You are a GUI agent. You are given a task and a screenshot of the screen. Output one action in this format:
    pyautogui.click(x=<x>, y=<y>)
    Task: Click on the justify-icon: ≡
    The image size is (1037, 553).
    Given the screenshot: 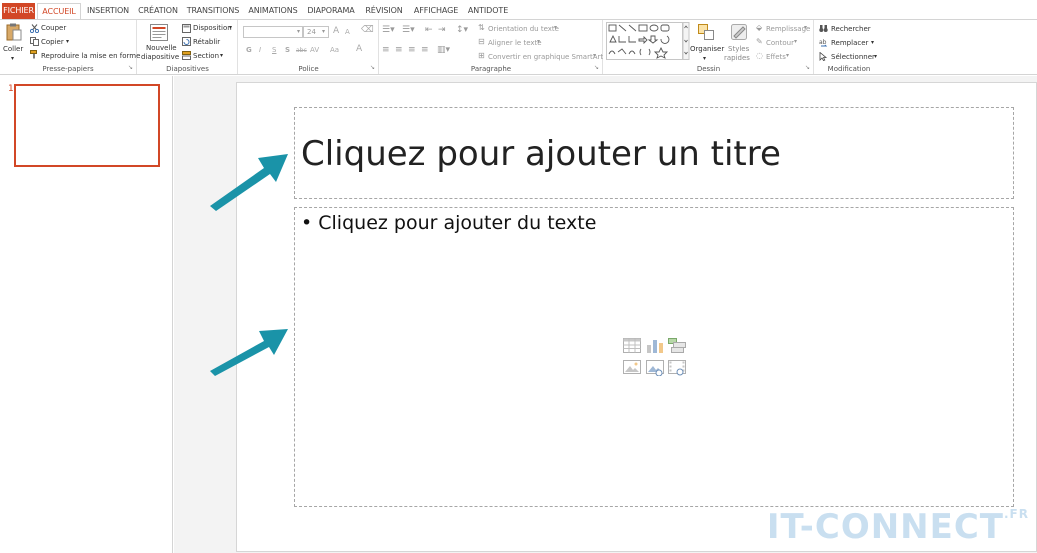 What is the action you would take?
    pyautogui.click(x=425, y=50)
    